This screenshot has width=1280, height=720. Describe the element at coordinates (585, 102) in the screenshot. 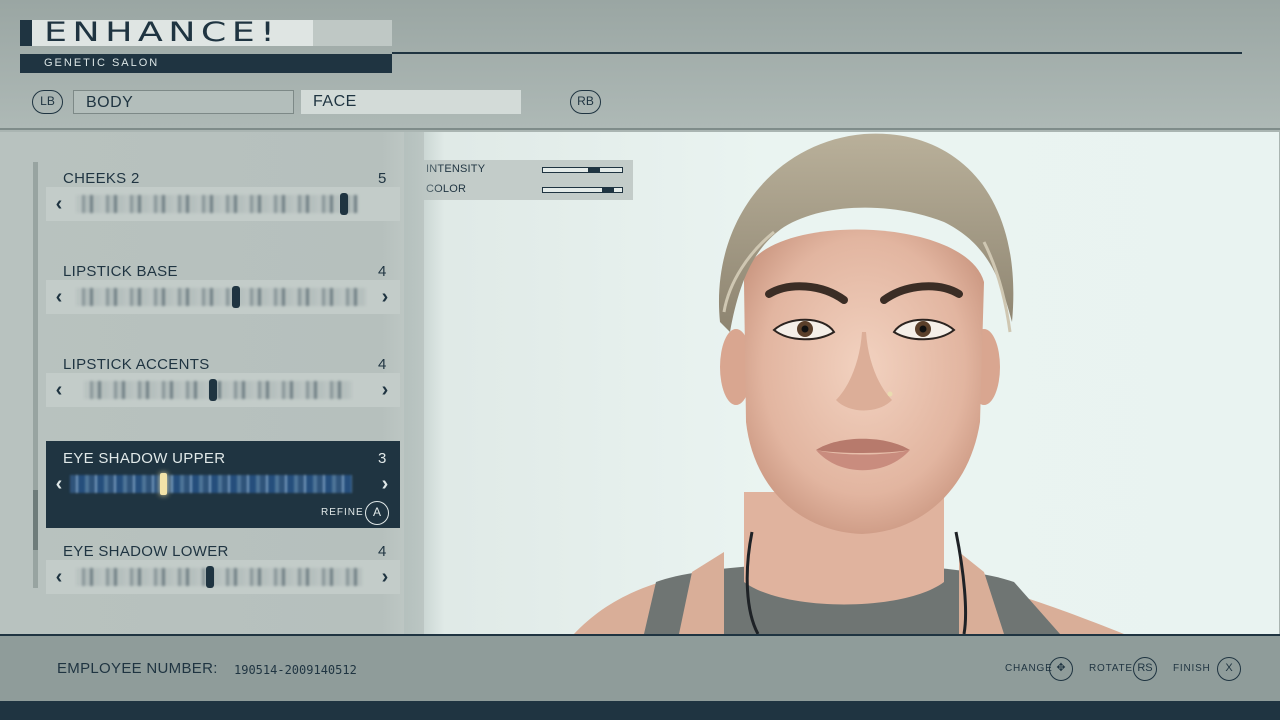

I see `next-tab-button: RB` at that location.